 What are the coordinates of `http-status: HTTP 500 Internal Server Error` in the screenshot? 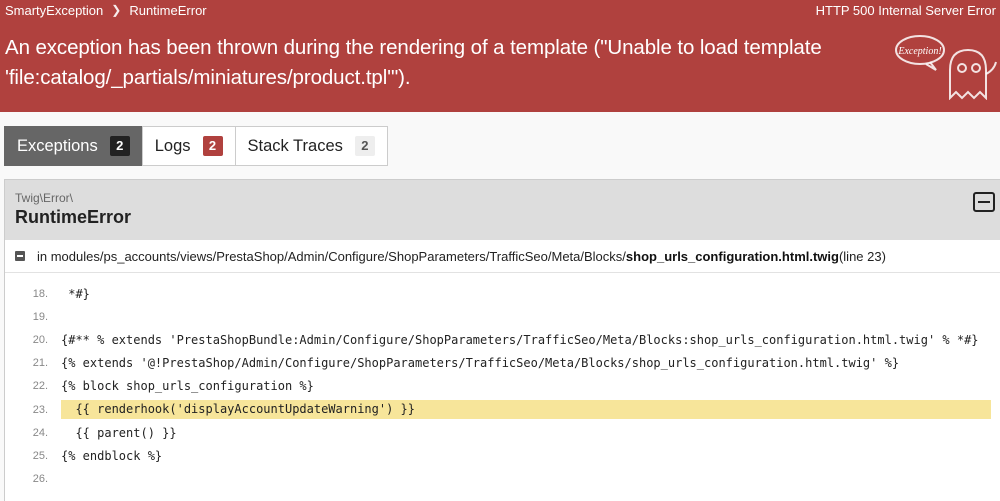 It's located at (905, 10).